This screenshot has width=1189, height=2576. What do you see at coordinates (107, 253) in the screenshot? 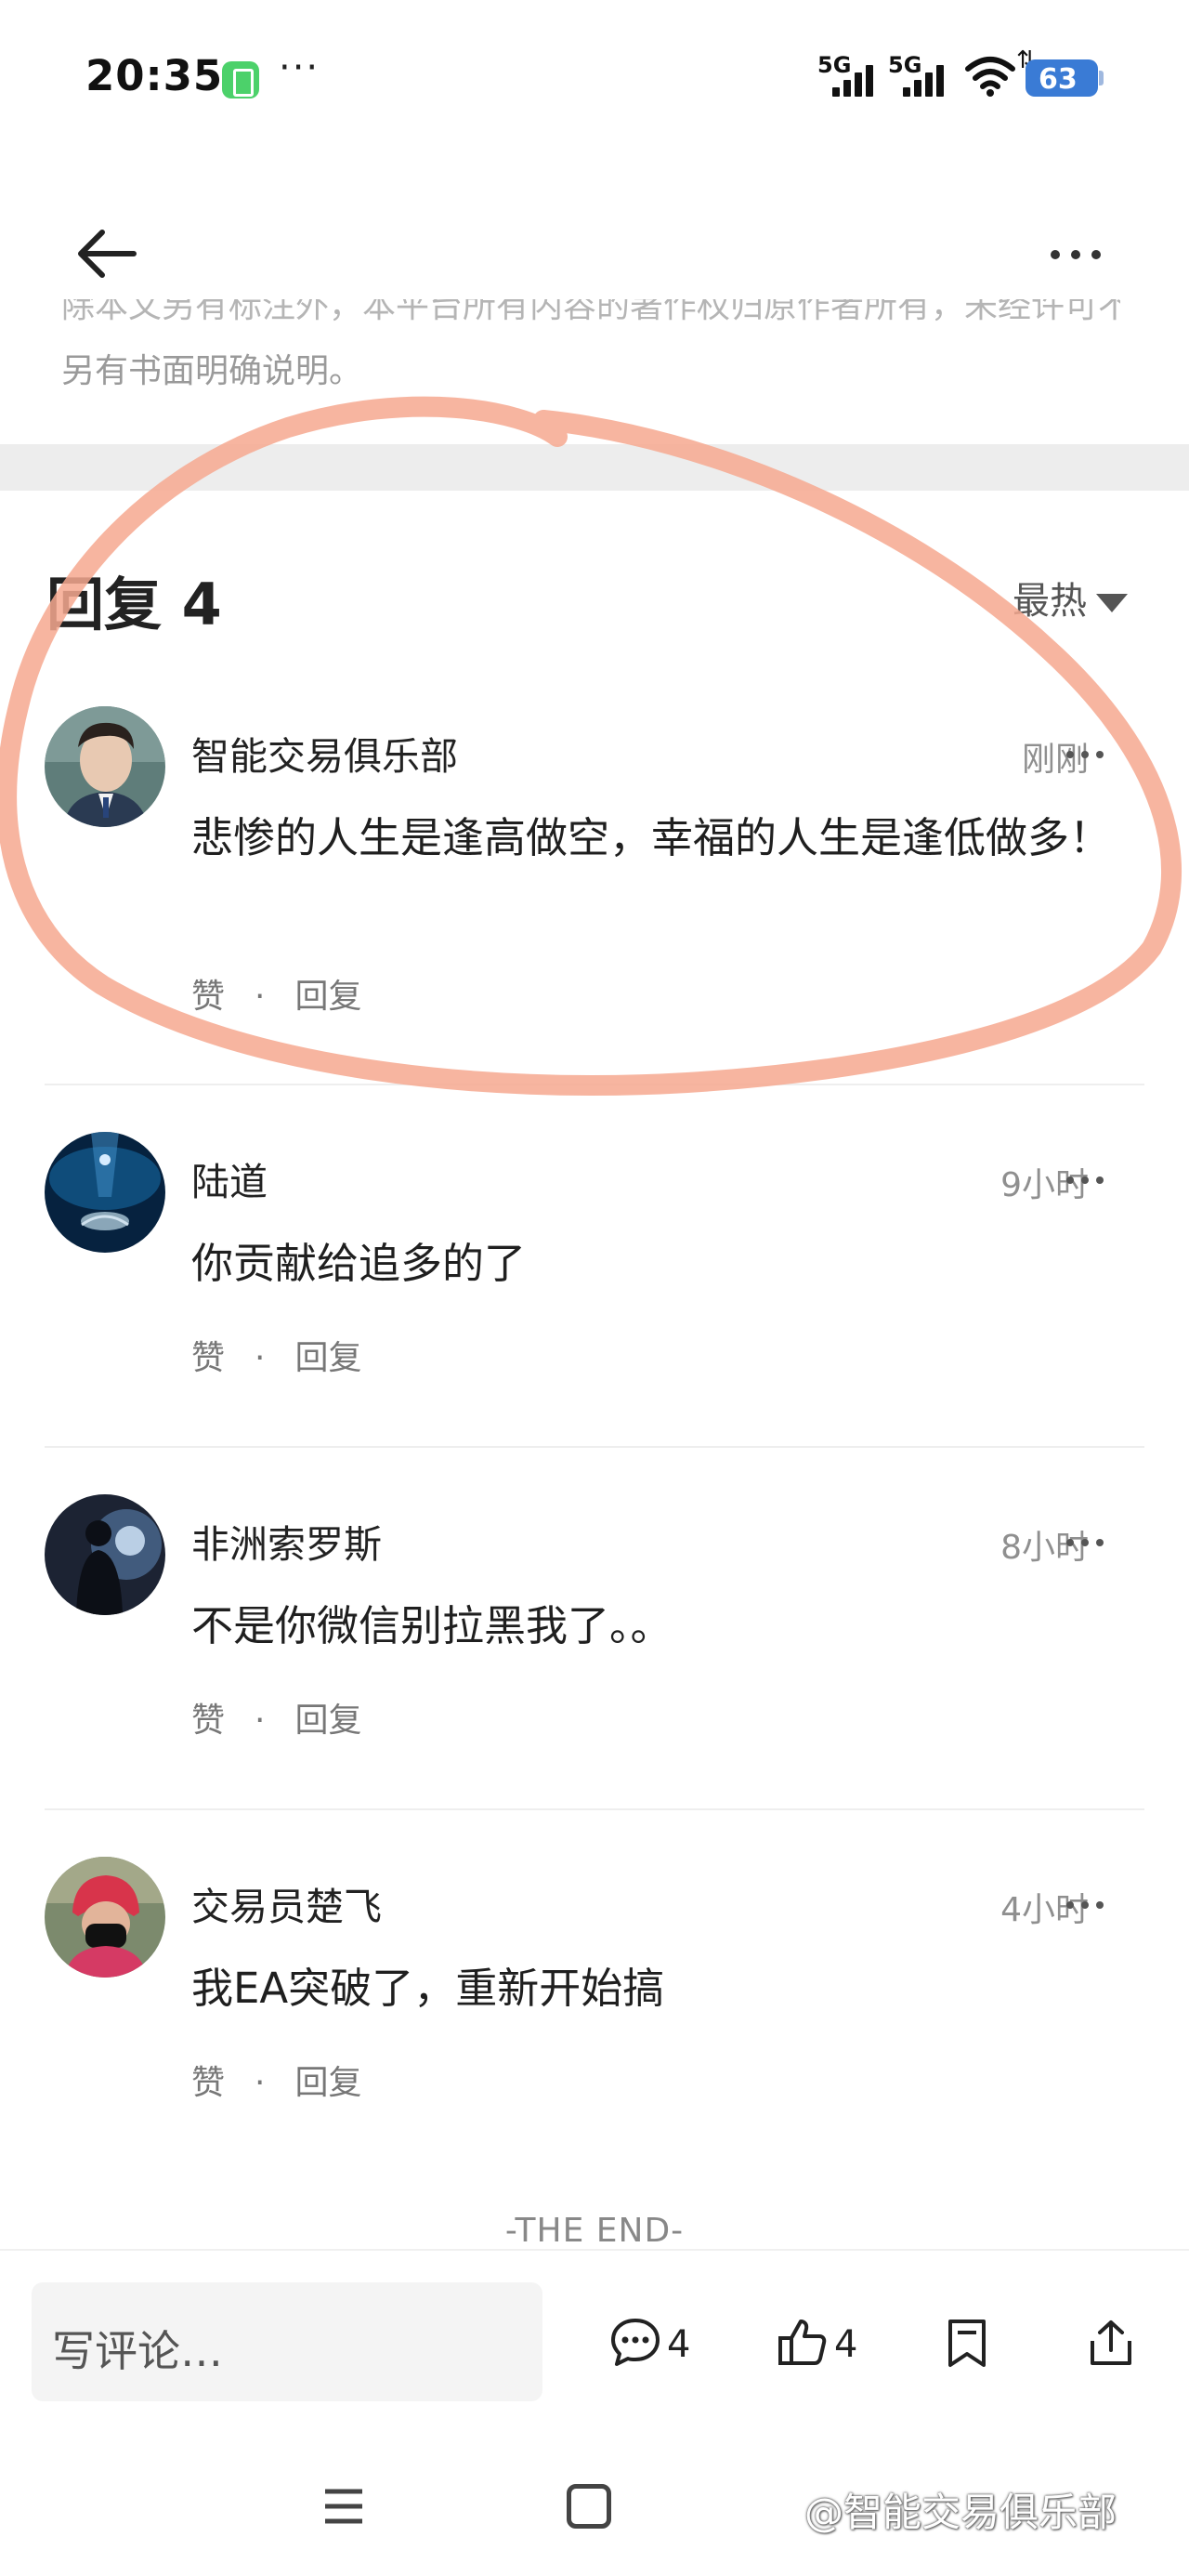
I see `back-arrow-icon` at bounding box center [107, 253].